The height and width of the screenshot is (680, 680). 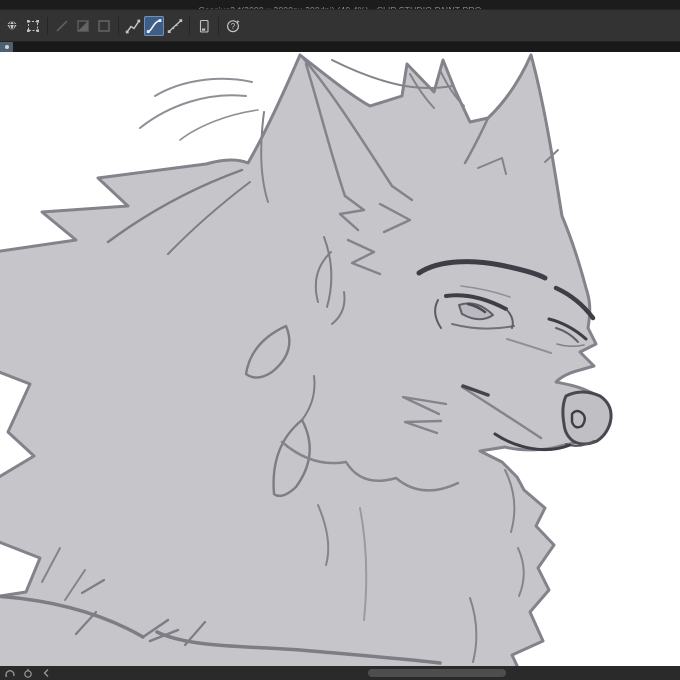 I want to click on rotate-view-button, so click(x=9, y=673).